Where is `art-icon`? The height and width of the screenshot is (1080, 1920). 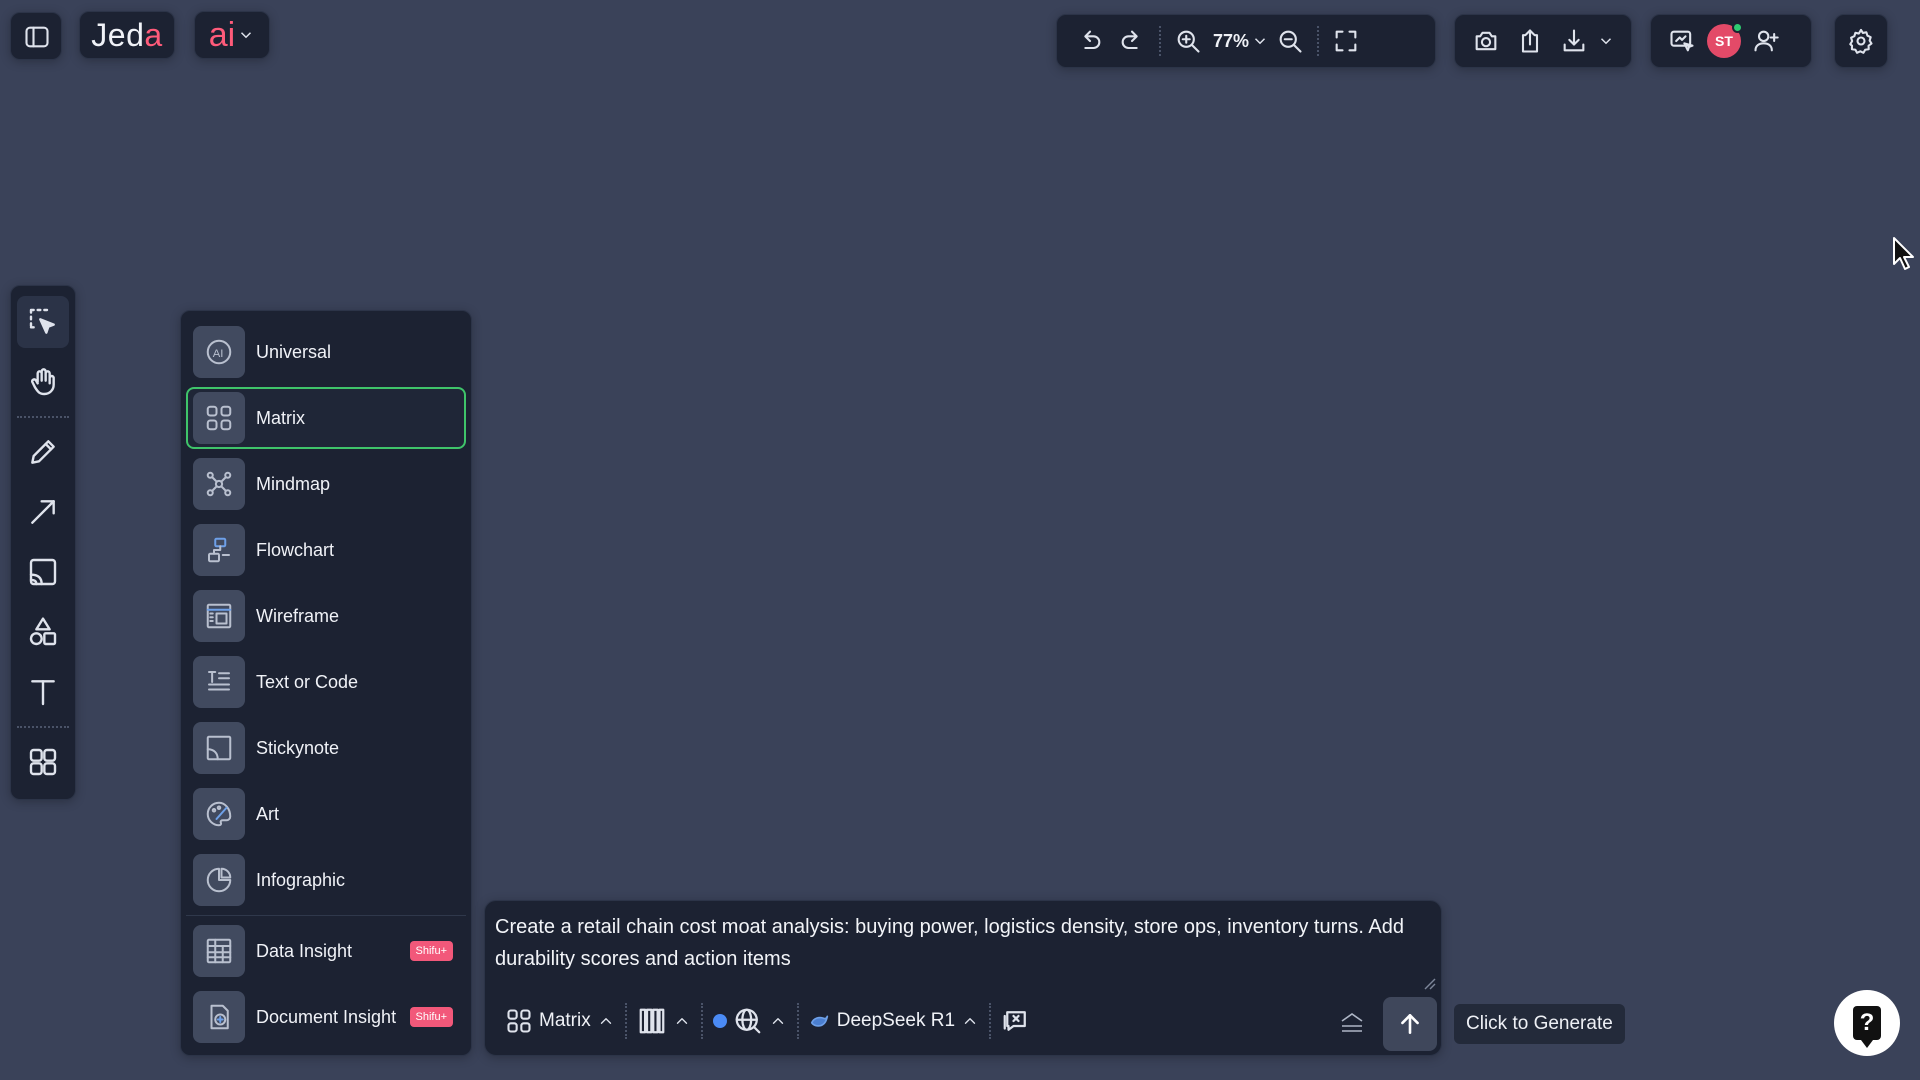
art-icon is located at coordinates (219, 814).